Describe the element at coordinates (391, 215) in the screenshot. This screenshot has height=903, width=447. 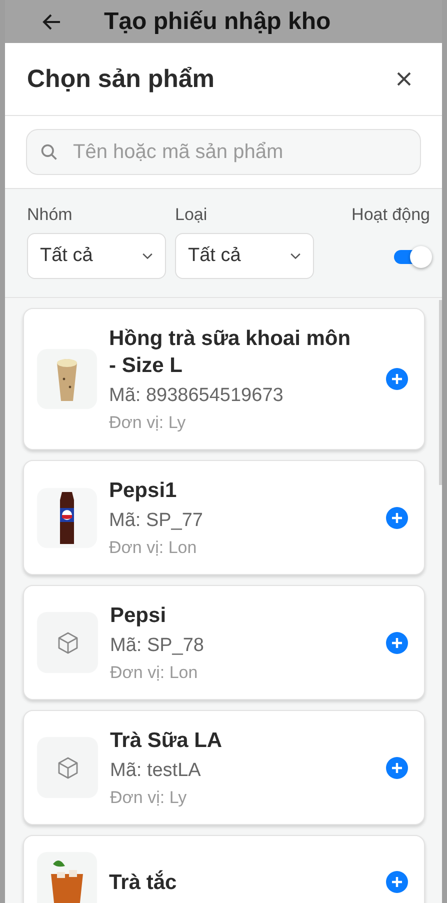
I see `filter-label: Hoạt động` at that location.